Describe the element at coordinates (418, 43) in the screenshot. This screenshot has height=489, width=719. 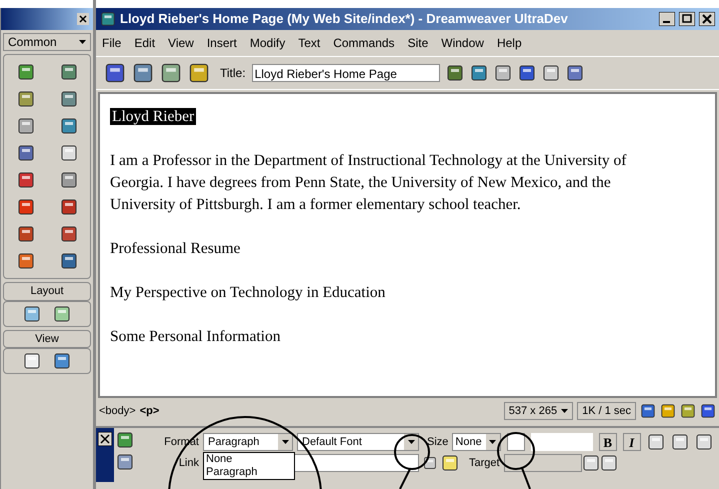
I see `menu-item: Site` at that location.